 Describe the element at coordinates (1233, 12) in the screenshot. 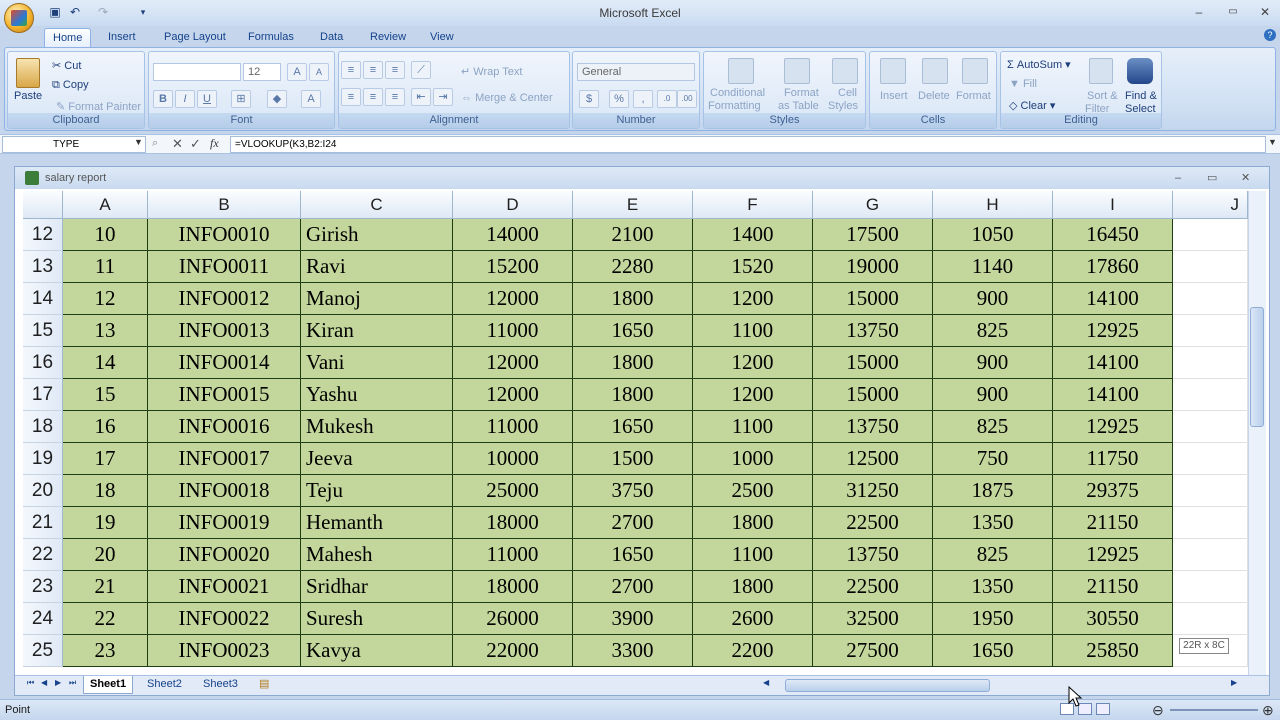

I see `maximize-button: ▭` at that location.